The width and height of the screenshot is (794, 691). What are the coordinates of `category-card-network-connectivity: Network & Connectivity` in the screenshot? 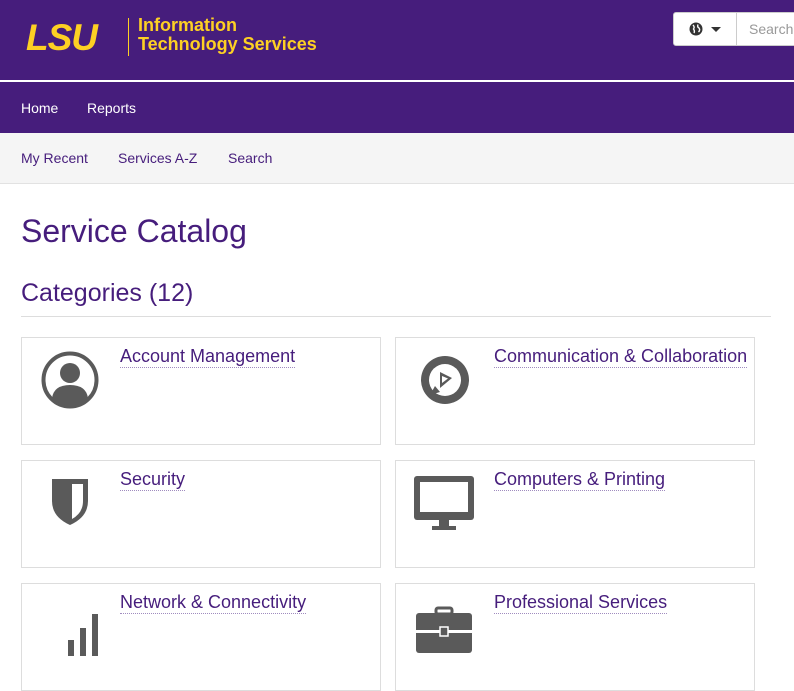 It's located at (201, 637).